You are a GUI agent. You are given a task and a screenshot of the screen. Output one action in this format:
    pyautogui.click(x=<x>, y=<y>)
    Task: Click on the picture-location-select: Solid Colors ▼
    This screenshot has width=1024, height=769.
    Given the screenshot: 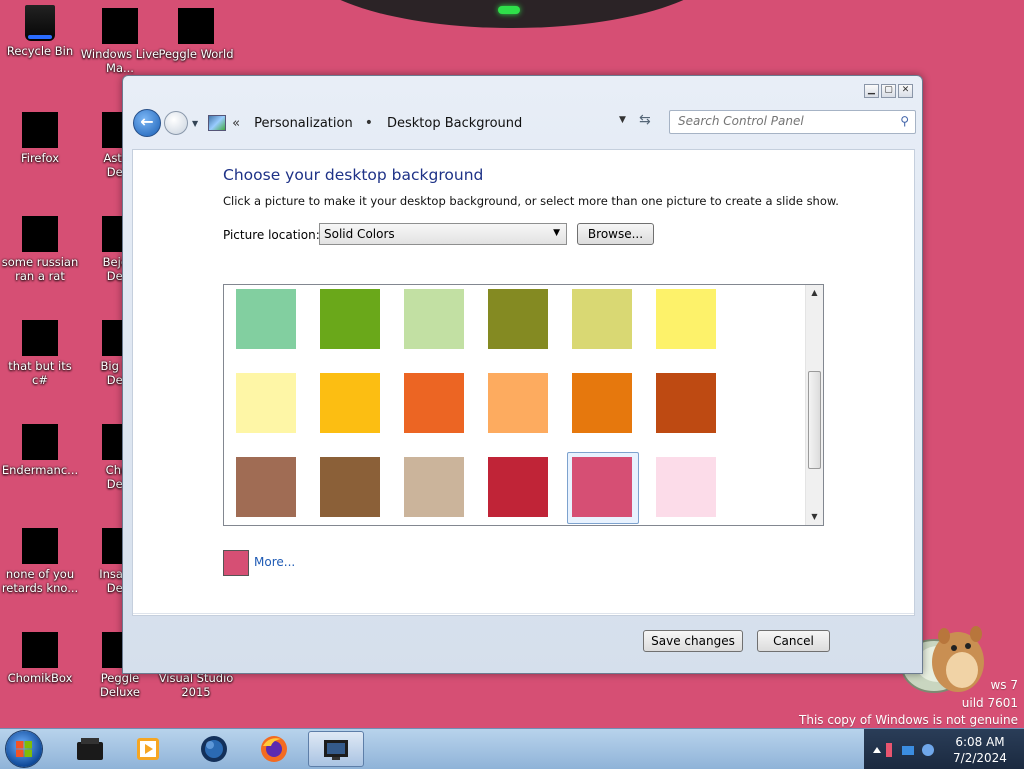 What is the action you would take?
    pyautogui.click(x=443, y=234)
    